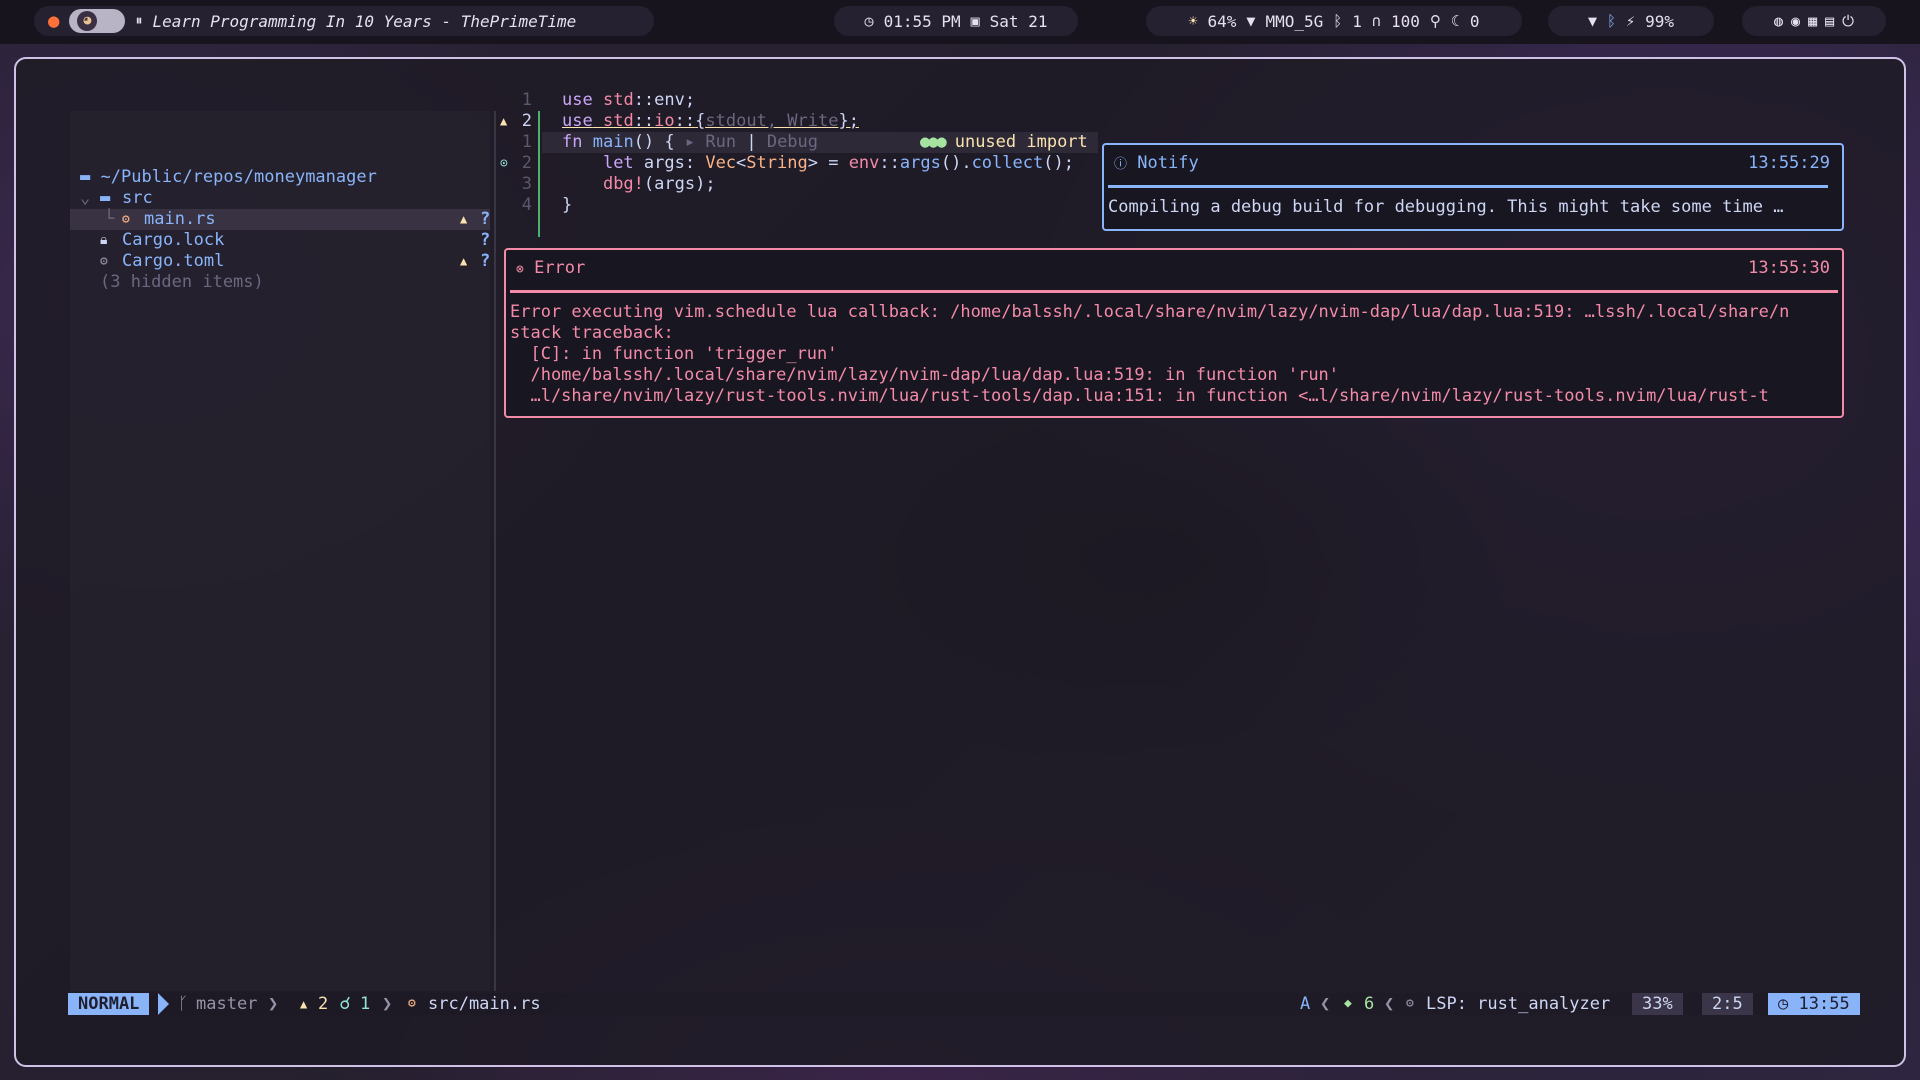 Image resolution: width=1920 pixels, height=1080 pixels. Describe the element at coordinates (1778, 21) in the screenshot. I see `ghost-icon: ◍` at that location.